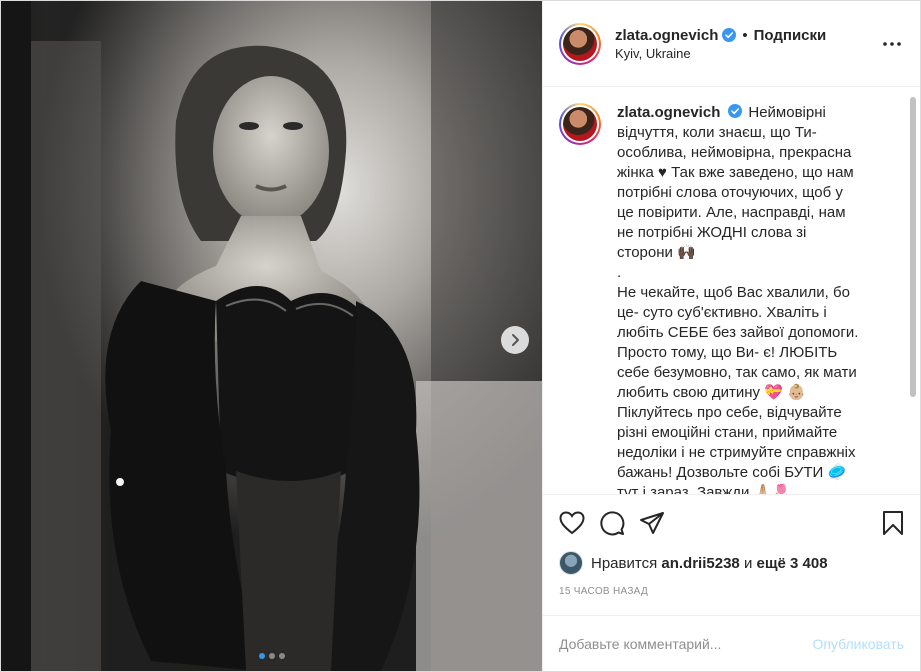 The width and height of the screenshot is (921, 672). I want to click on save-button, so click(884, 523).